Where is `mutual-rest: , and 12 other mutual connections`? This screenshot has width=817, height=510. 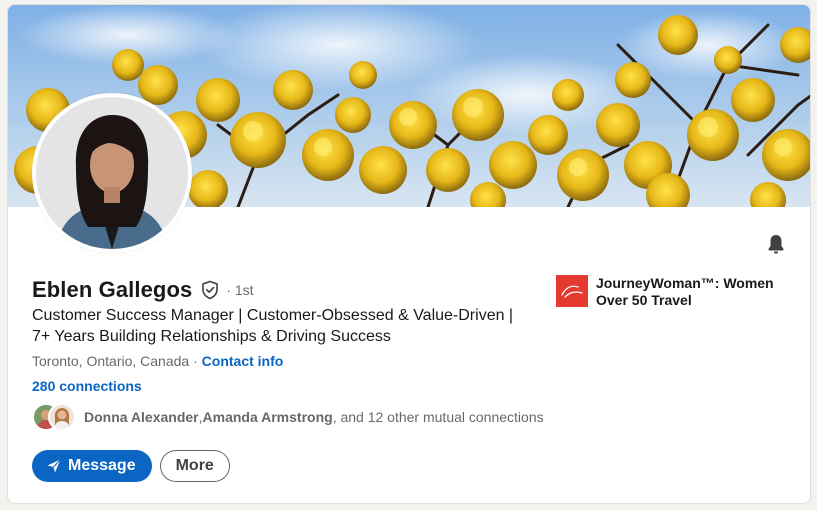 mutual-rest: , and 12 other mutual connections is located at coordinates (438, 417).